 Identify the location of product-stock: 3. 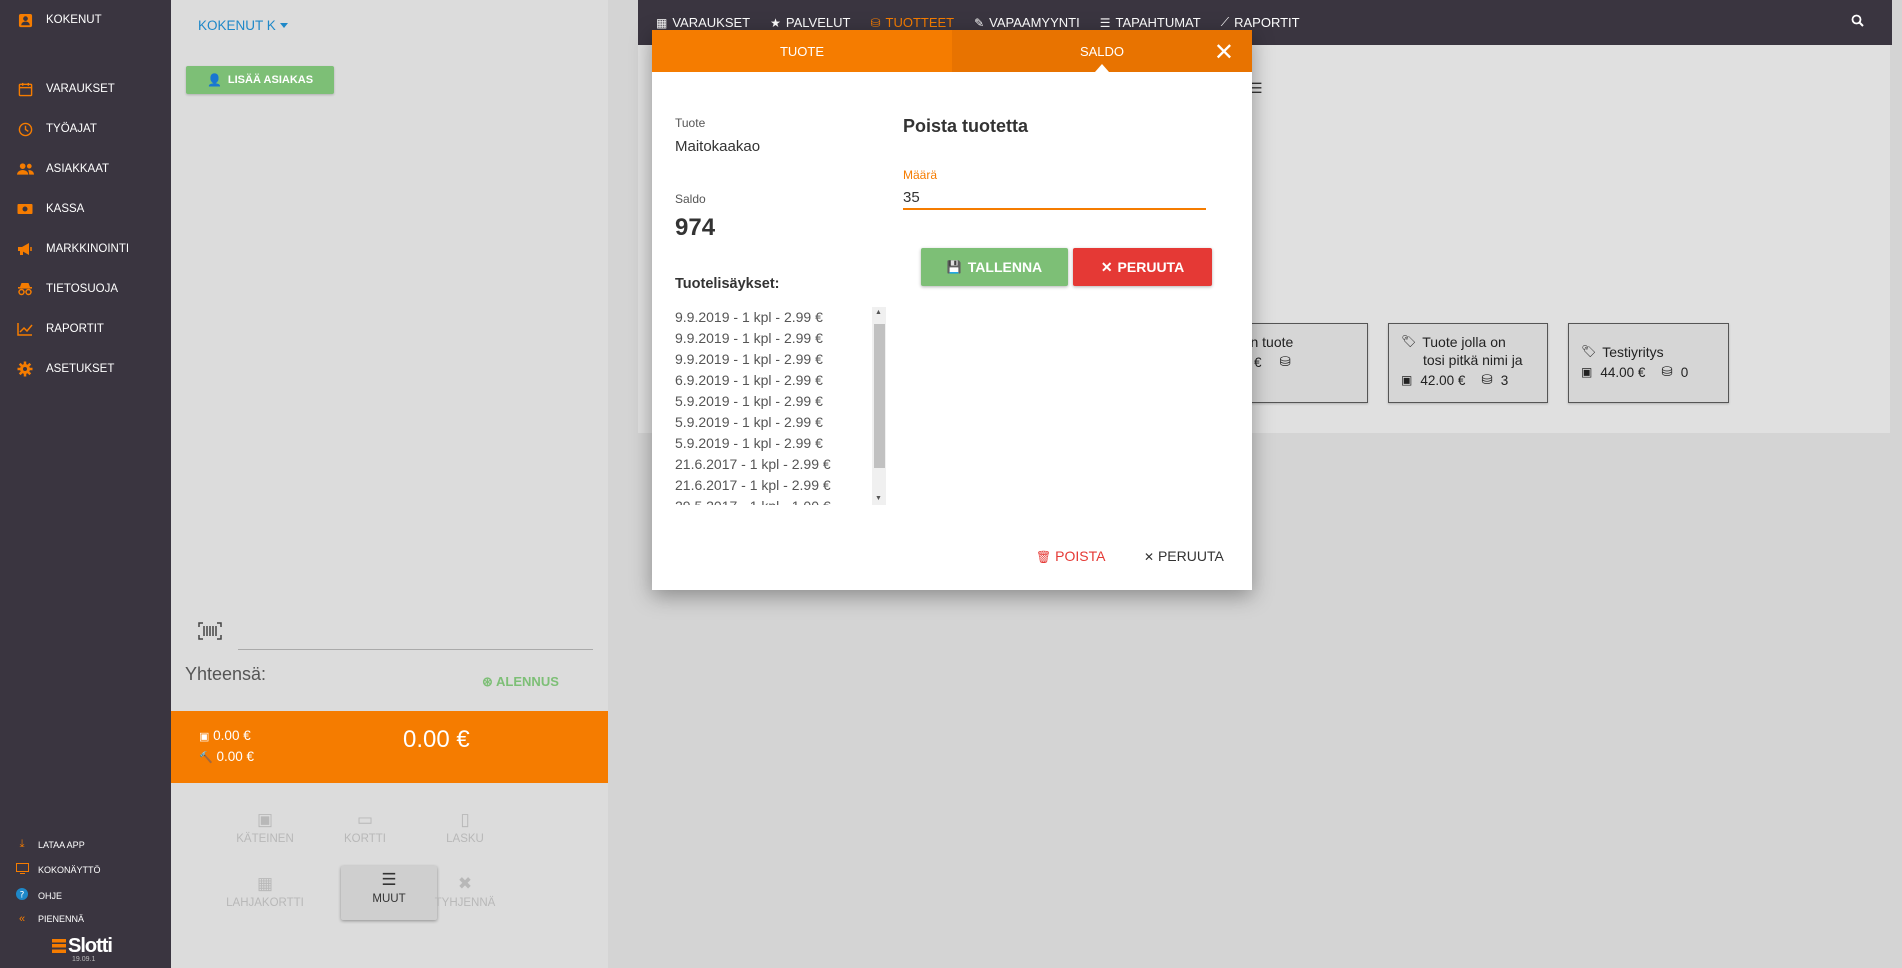
(1504, 380).